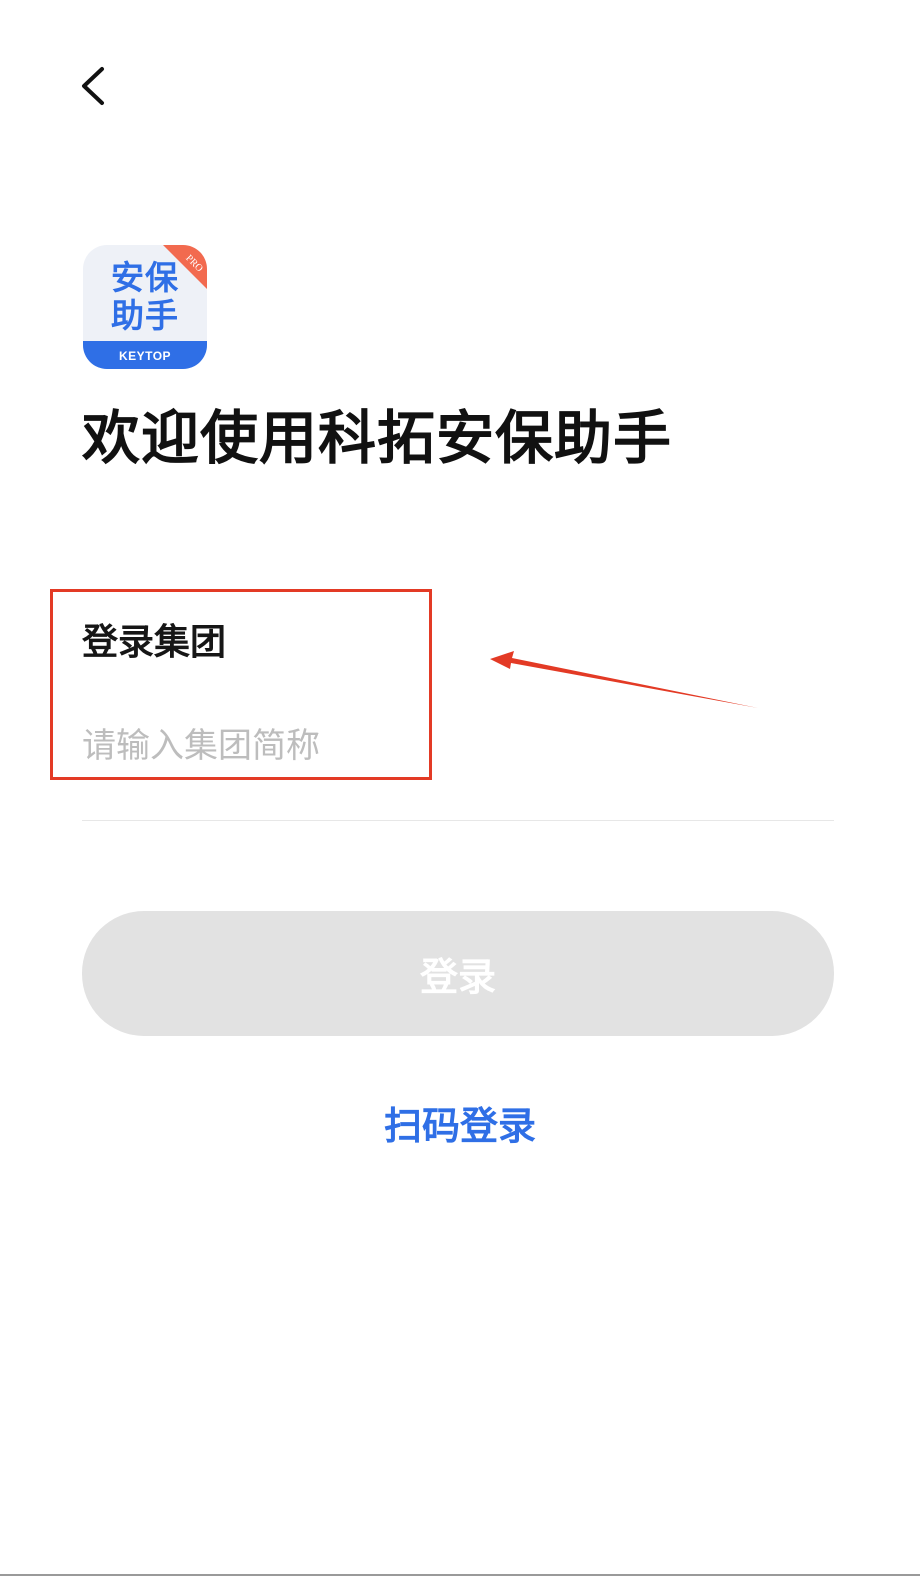  Describe the element at coordinates (241, 684) in the screenshot. I see `annotation-highlight-box` at that location.